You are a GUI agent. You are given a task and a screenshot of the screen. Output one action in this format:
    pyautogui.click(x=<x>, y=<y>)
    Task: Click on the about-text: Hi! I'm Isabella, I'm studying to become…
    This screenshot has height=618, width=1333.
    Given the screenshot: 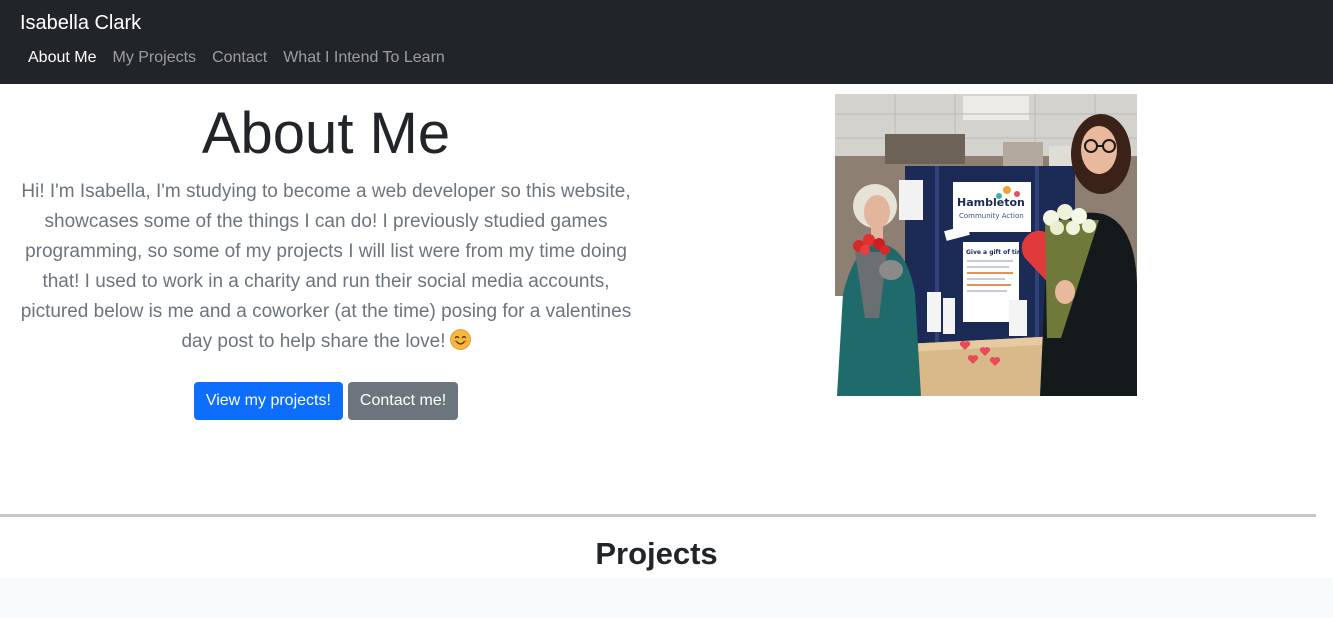 What is the action you would take?
    pyautogui.click(x=326, y=268)
    